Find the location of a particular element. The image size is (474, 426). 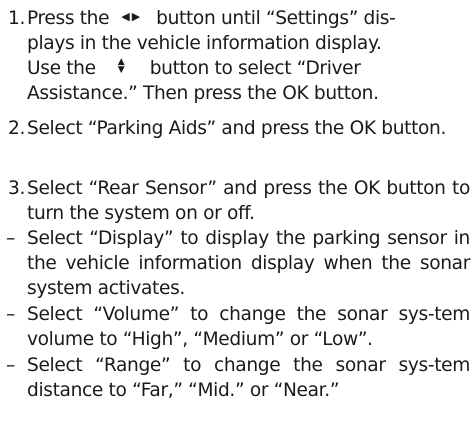

down-arrow-icon: ▼ is located at coordinates (121, 69).